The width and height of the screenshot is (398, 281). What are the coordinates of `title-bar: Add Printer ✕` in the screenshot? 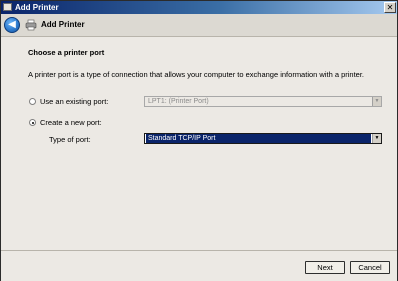 It's located at (199, 7).